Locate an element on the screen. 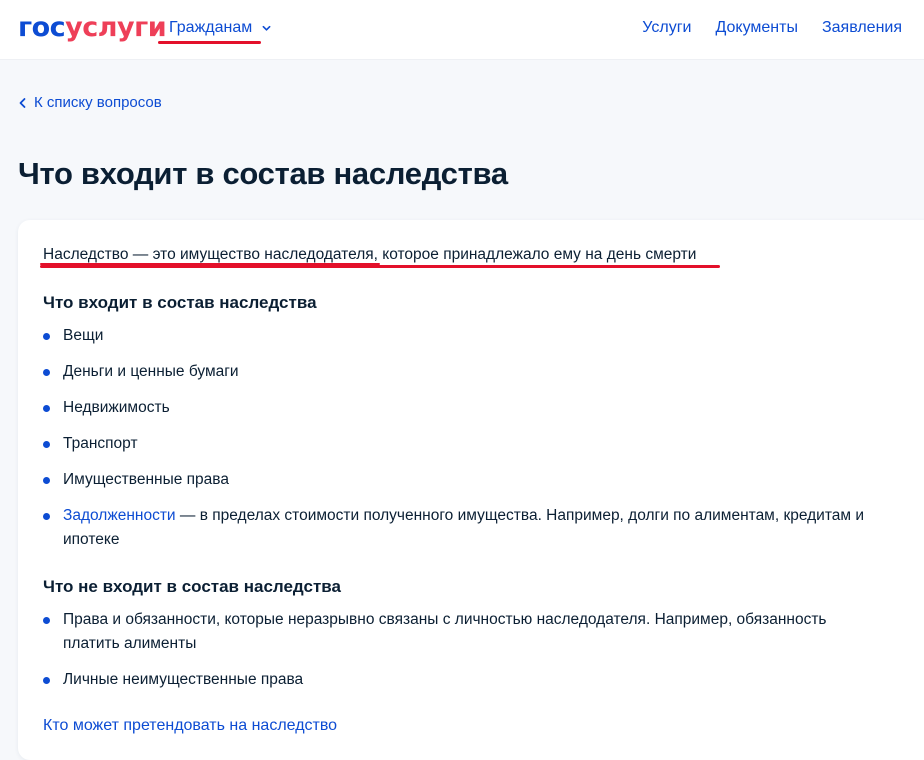 The height and width of the screenshot is (760, 924). citizens-dropdown: Гражданам is located at coordinates (220, 28).